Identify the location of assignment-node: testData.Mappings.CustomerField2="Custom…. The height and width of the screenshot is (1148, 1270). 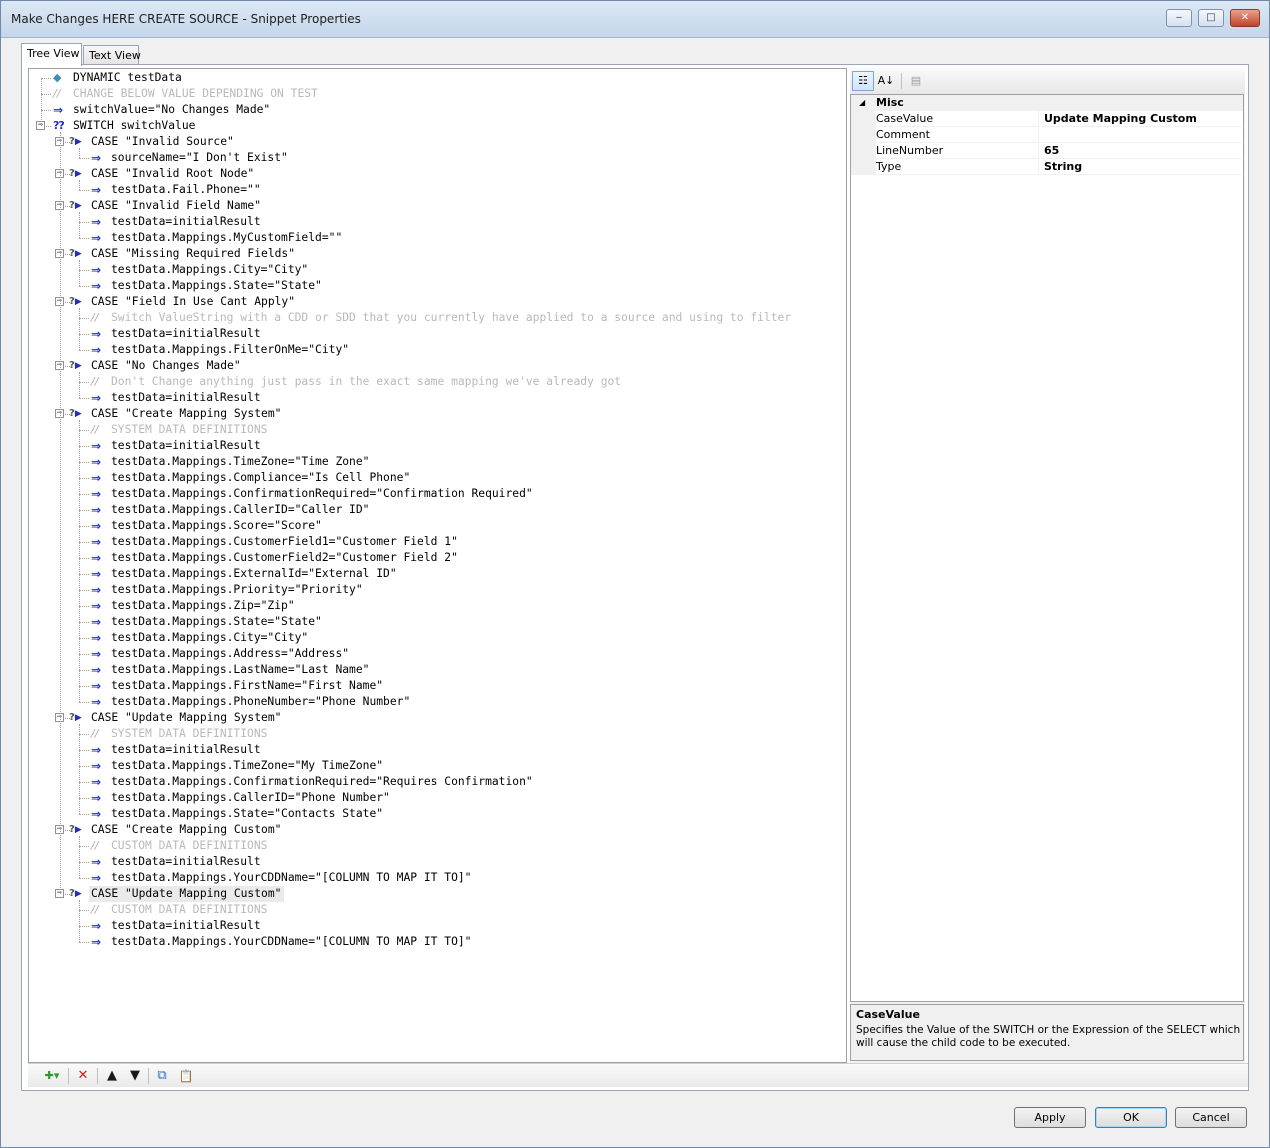
(285, 558).